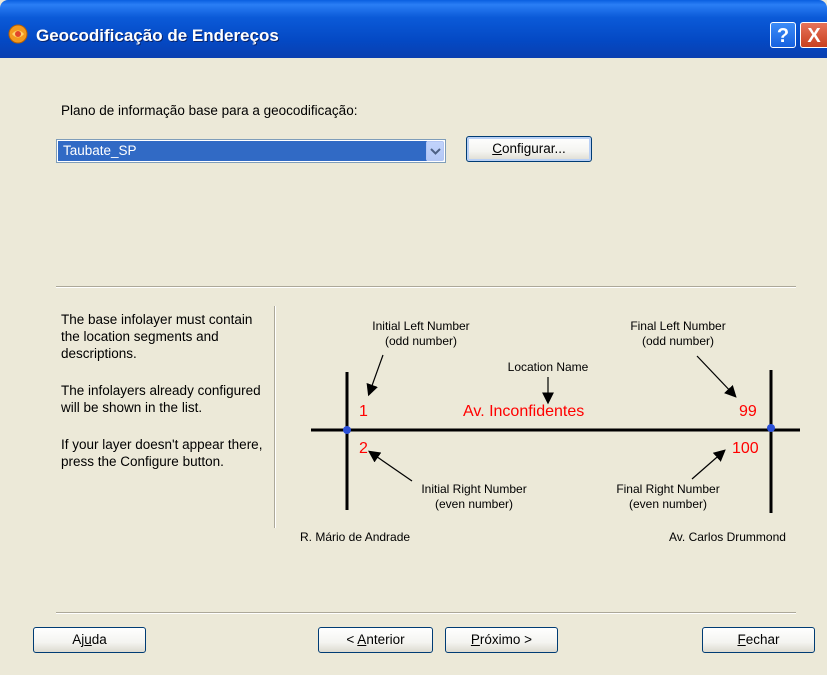  What do you see at coordinates (727, 537) in the screenshot?
I see `right-street-name: Av. Carlos Drummond` at bounding box center [727, 537].